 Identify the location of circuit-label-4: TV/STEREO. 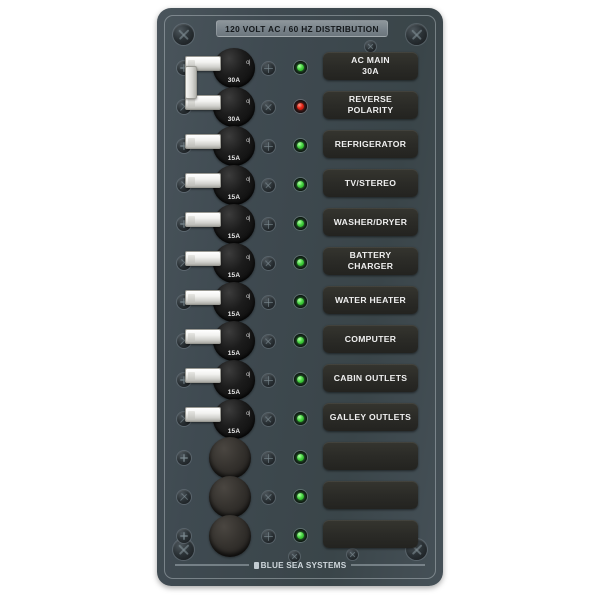
(370, 183).